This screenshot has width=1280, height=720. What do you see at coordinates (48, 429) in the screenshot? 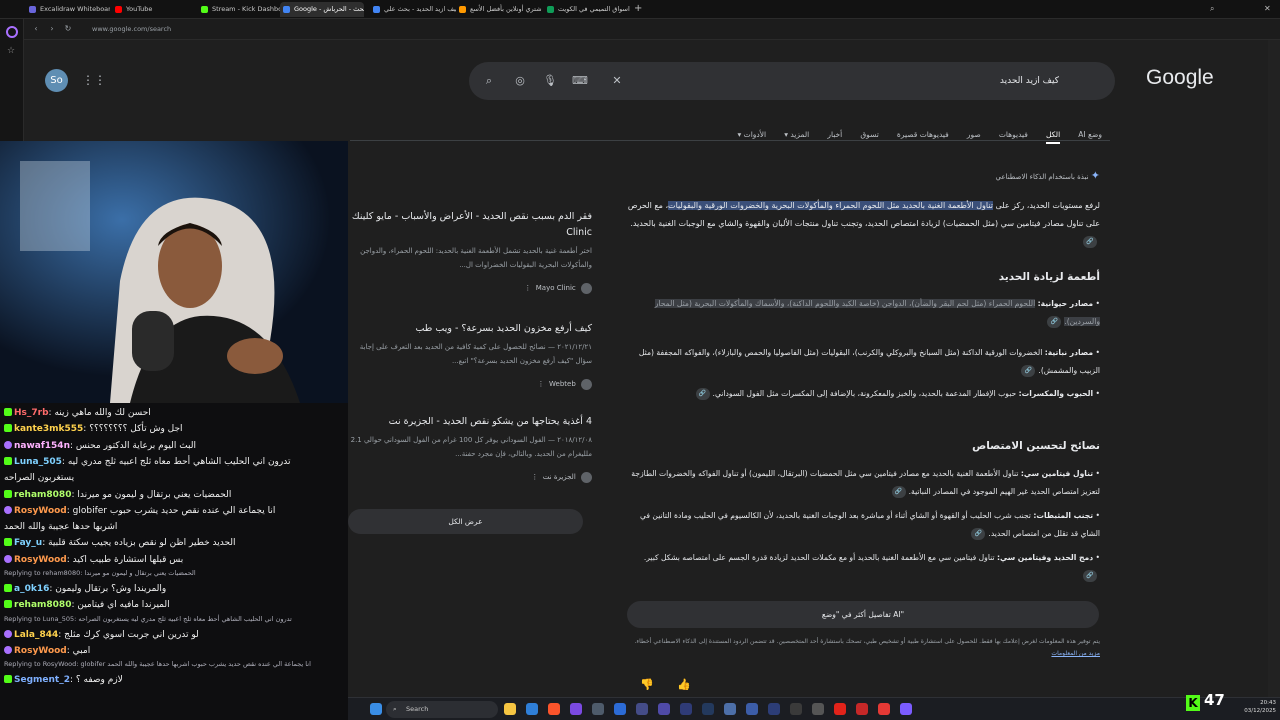
I see `chat-username: kante3mk555` at bounding box center [48, 429].